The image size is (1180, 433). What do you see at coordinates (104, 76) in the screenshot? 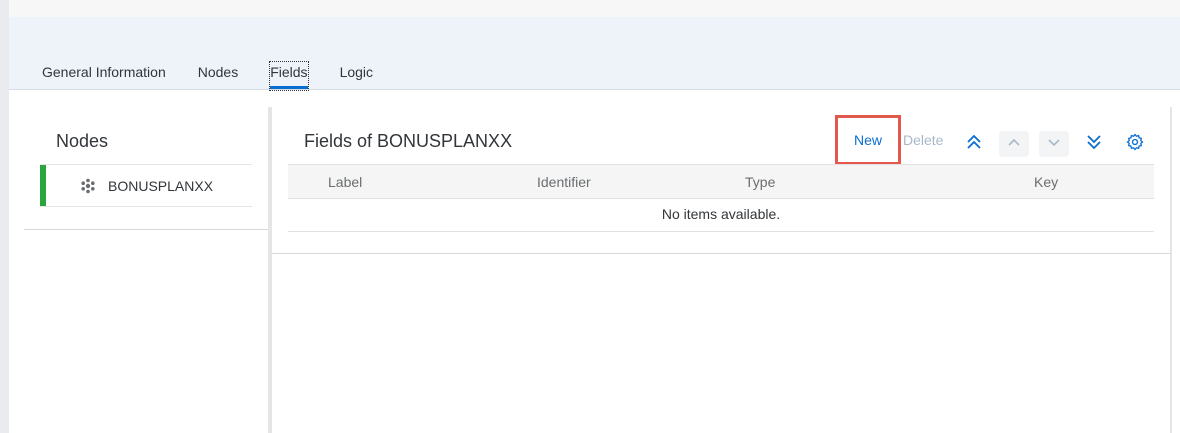
I see `tab-general-information: General Information` at bounding box center [104, 76].